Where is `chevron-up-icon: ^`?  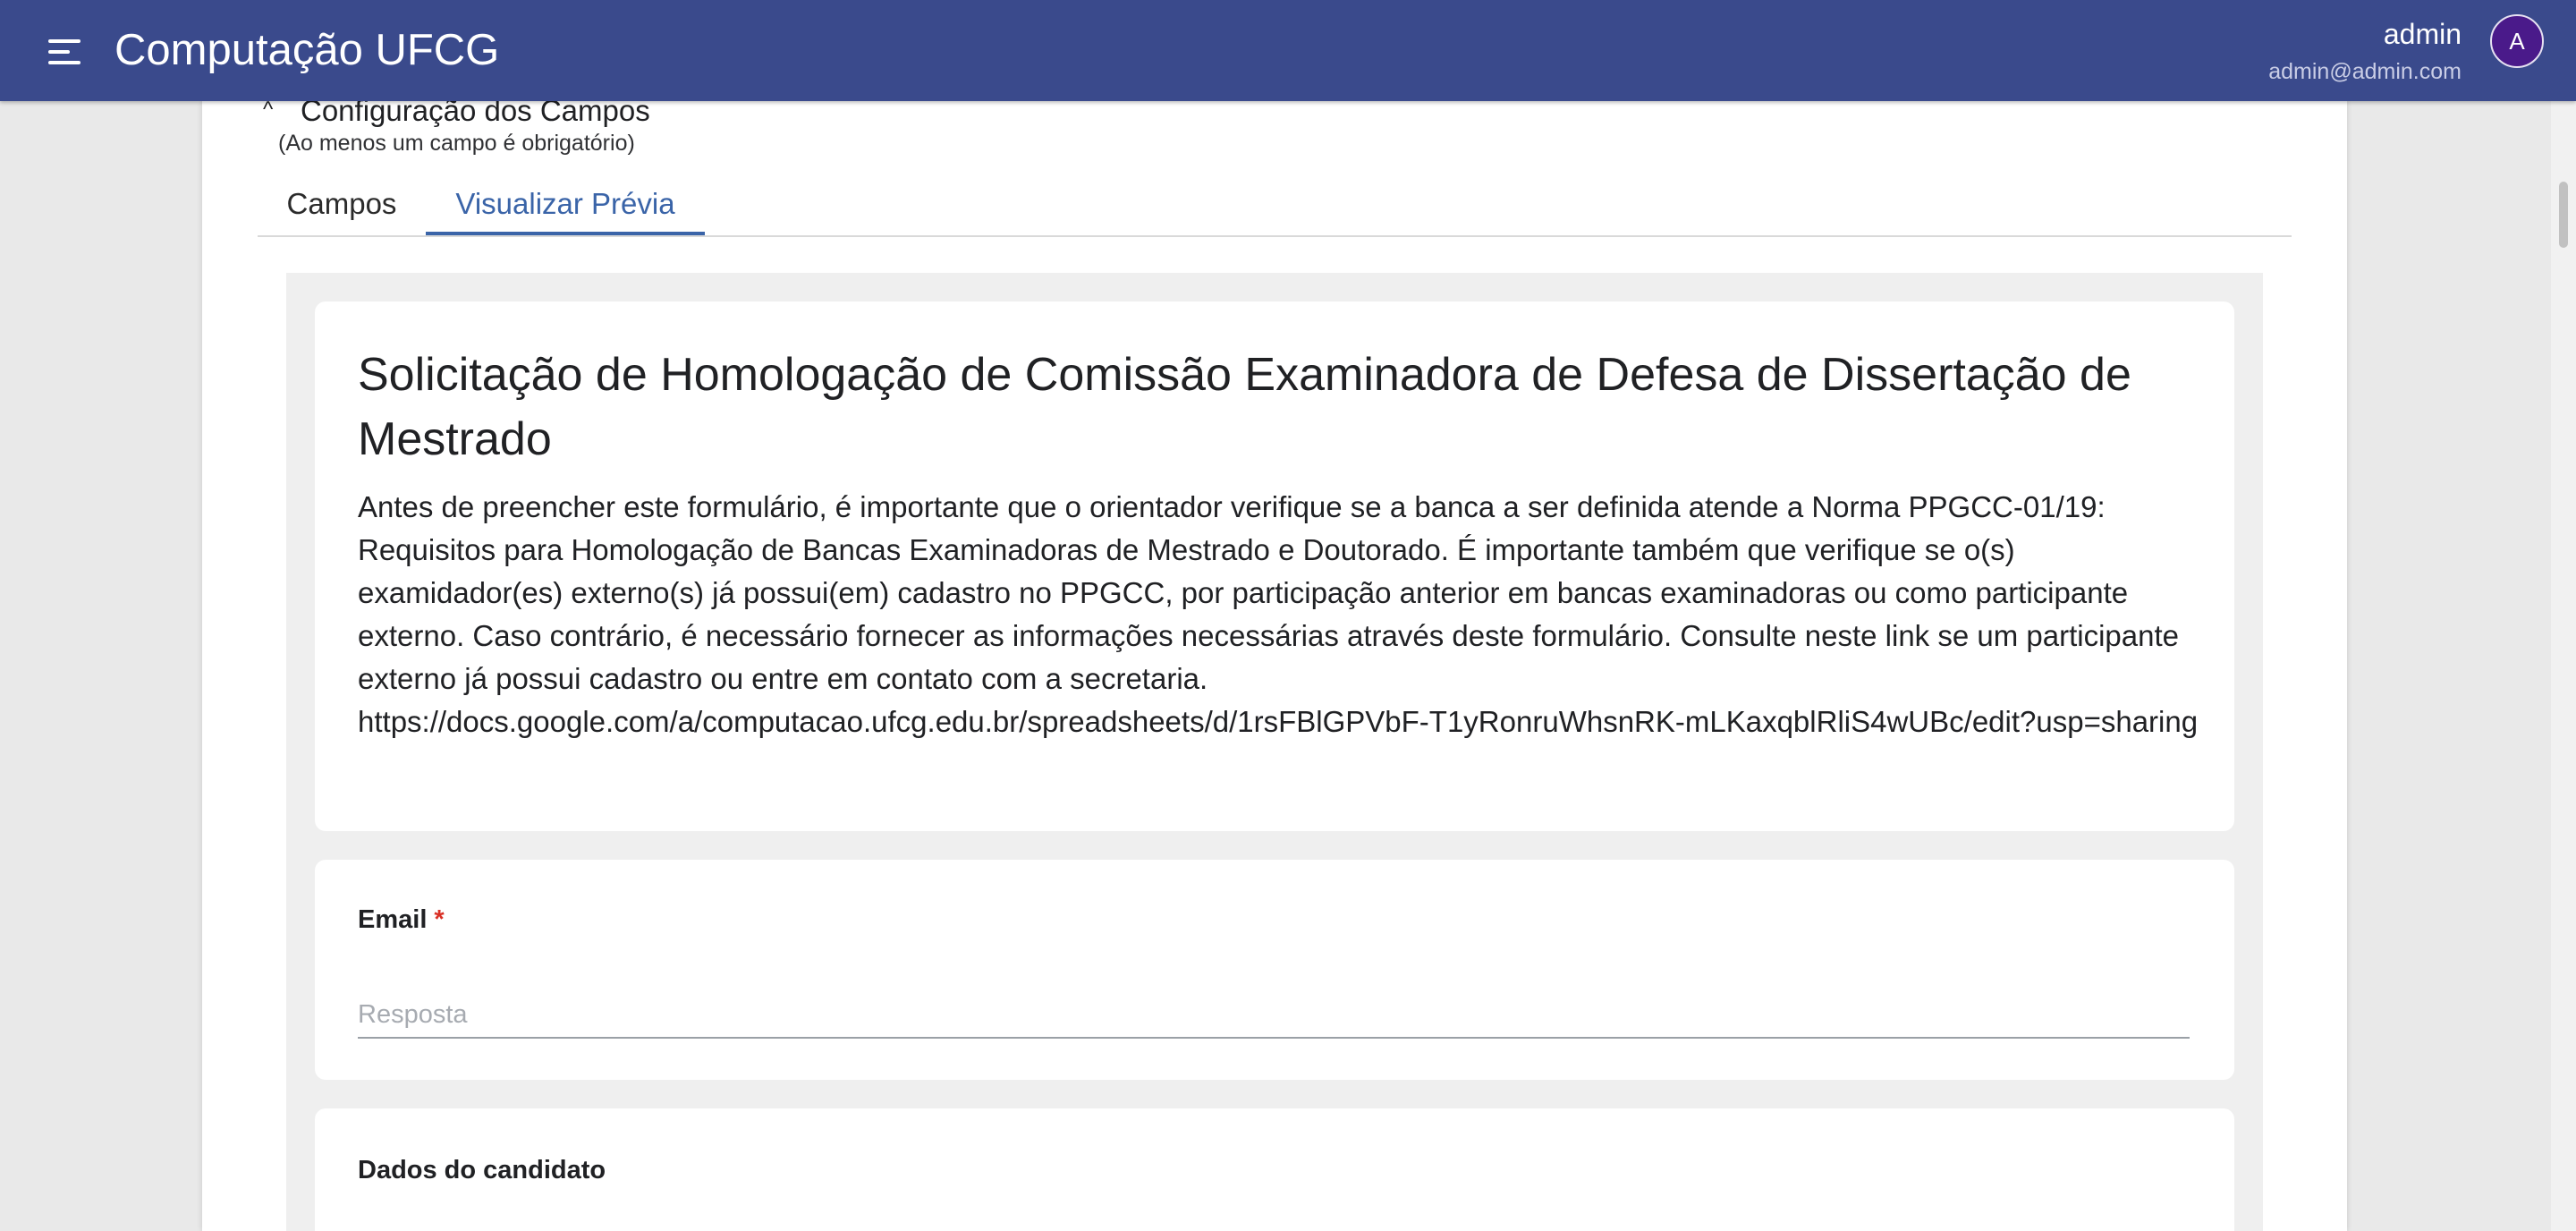
chevron-up-icon: ^ is located at coordinates (268, 112).